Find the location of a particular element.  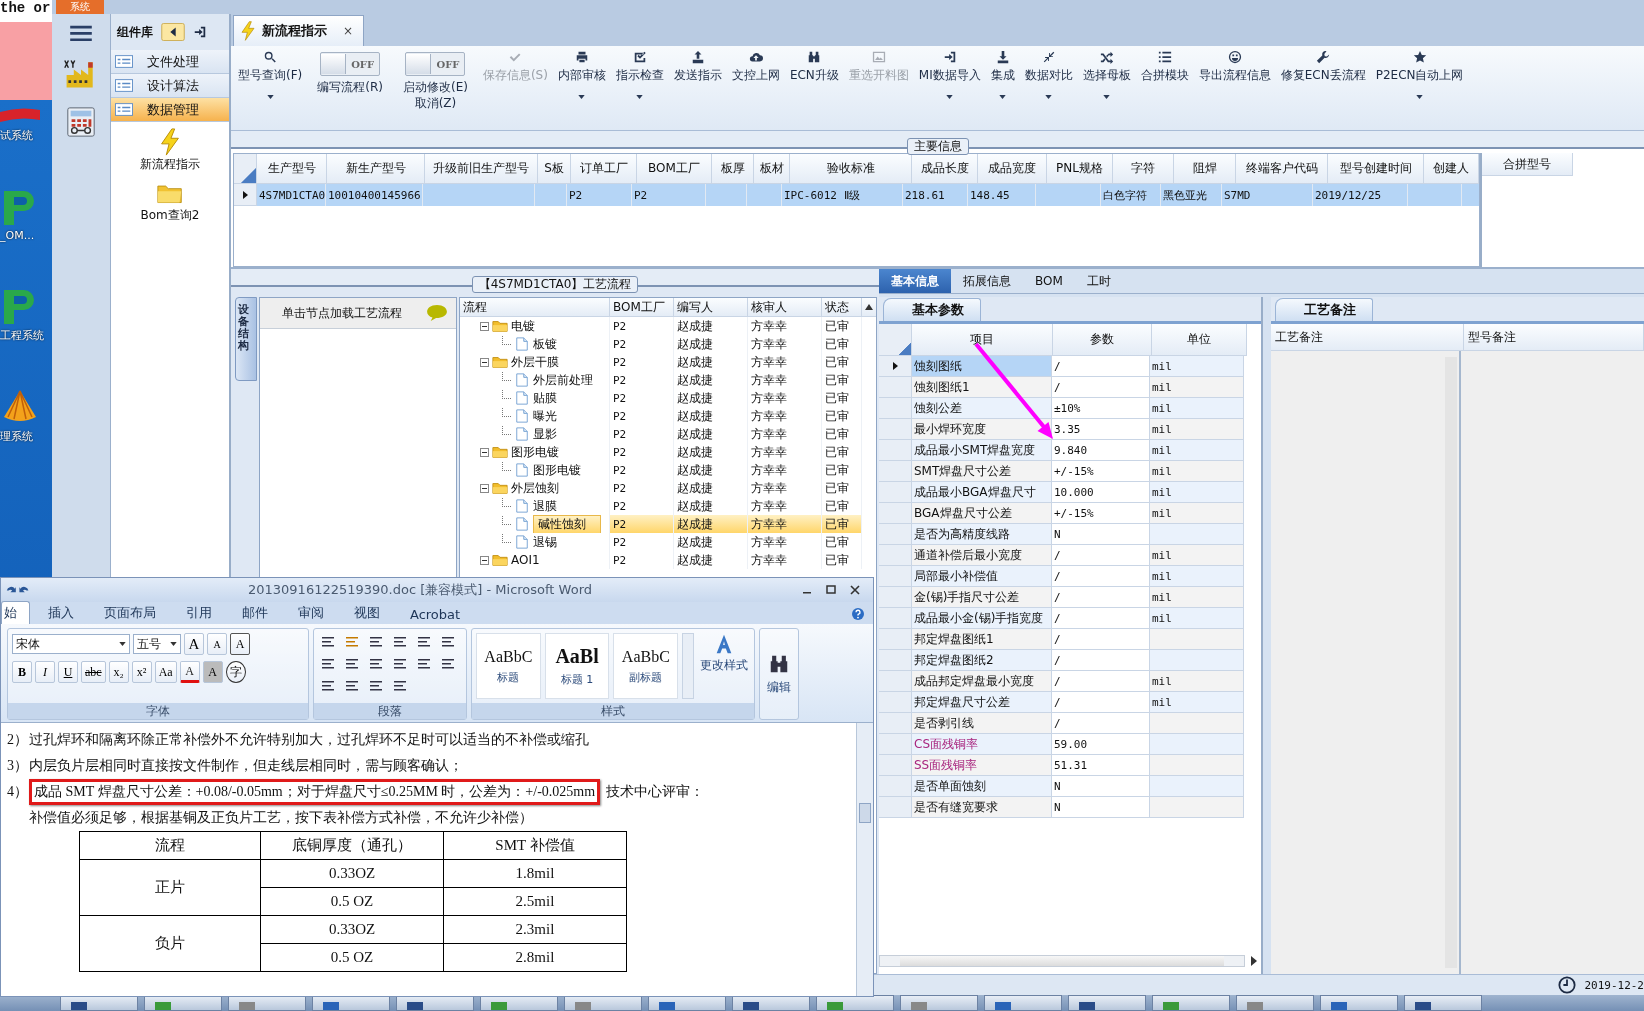

tab: 基本信息 is located at coordinates (915, 281).